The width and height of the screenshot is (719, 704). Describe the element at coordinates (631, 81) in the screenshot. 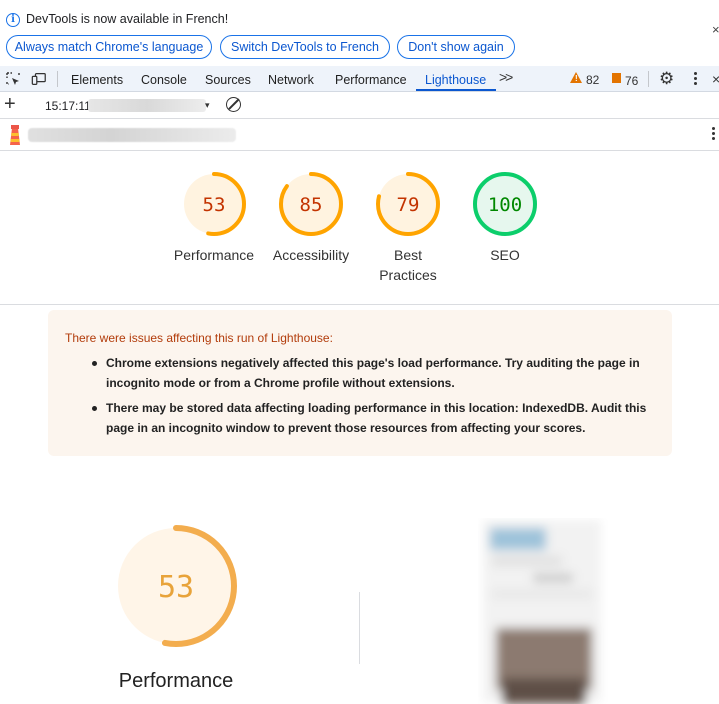

I see `issues-count: 76` at that location.